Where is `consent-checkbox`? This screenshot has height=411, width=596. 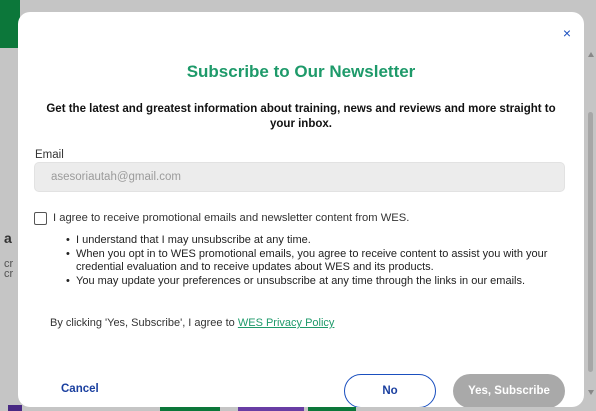
consent-checkbox is located at coordinates (40, 218).